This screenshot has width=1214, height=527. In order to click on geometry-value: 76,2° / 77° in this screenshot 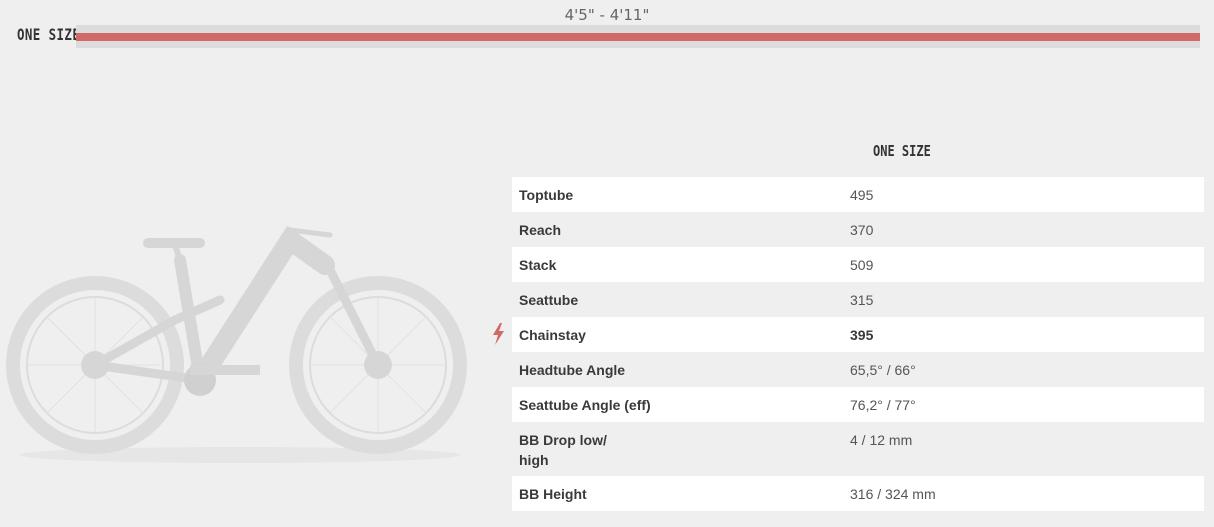, I will do `click(883, 405)`.